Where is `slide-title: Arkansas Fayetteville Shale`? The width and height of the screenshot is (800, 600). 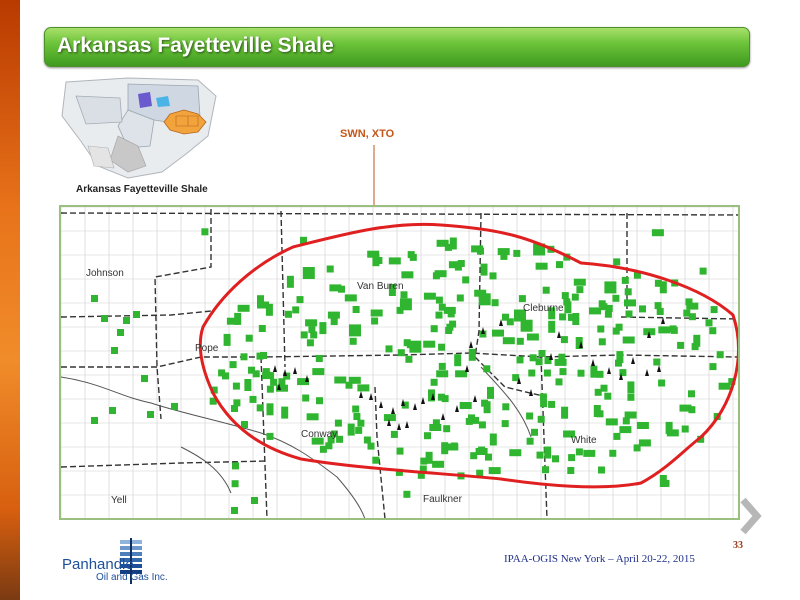
slide-title: Arkansas Fayetteville Shale is located at coordinates (195, 45).